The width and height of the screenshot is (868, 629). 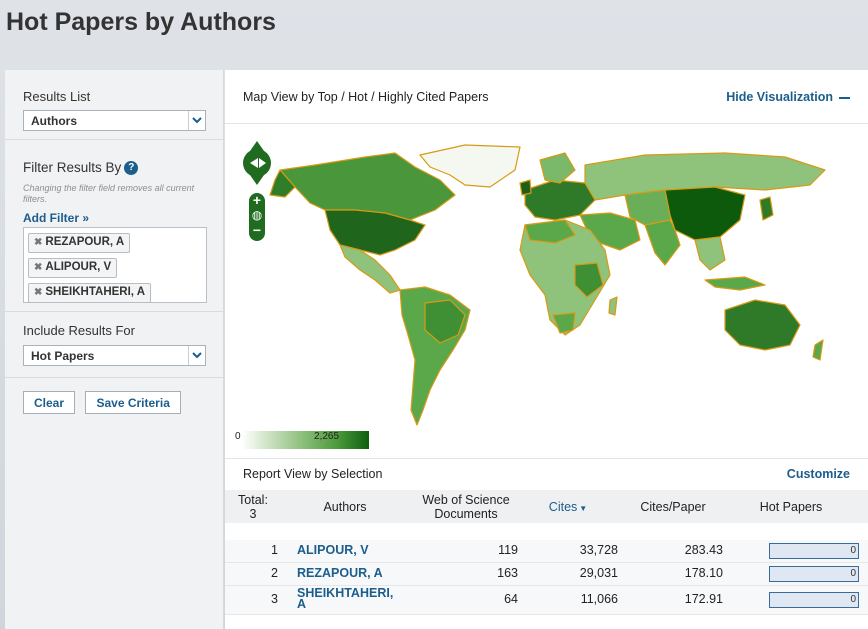 I want to click on row-rank: 2, so click(x=274, y=573).